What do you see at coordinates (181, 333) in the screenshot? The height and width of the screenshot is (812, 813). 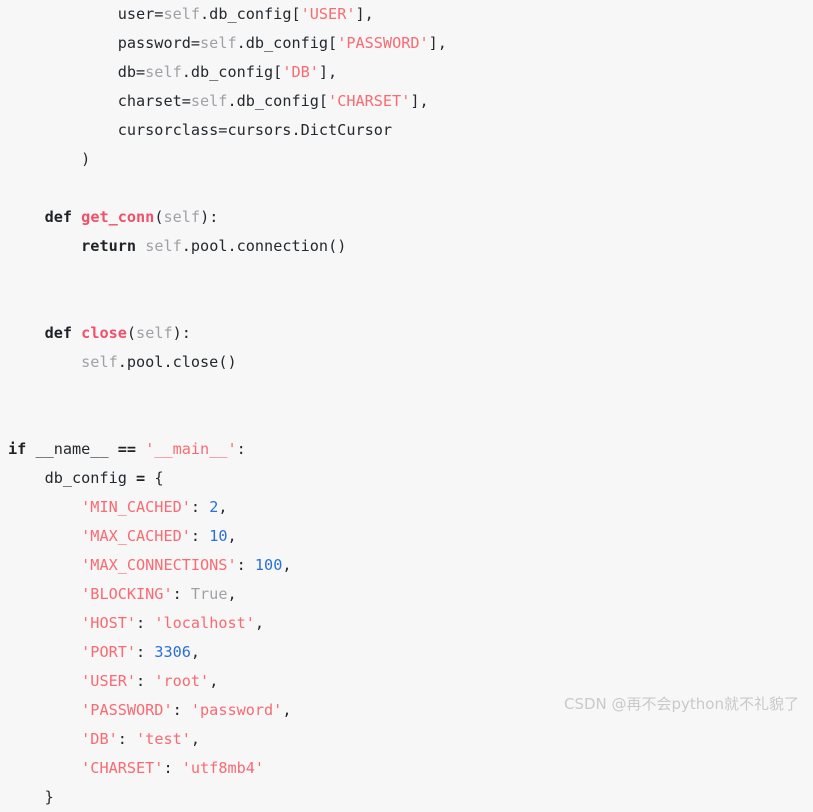 I see `code-token: ):` at bounding box center [181, 333].